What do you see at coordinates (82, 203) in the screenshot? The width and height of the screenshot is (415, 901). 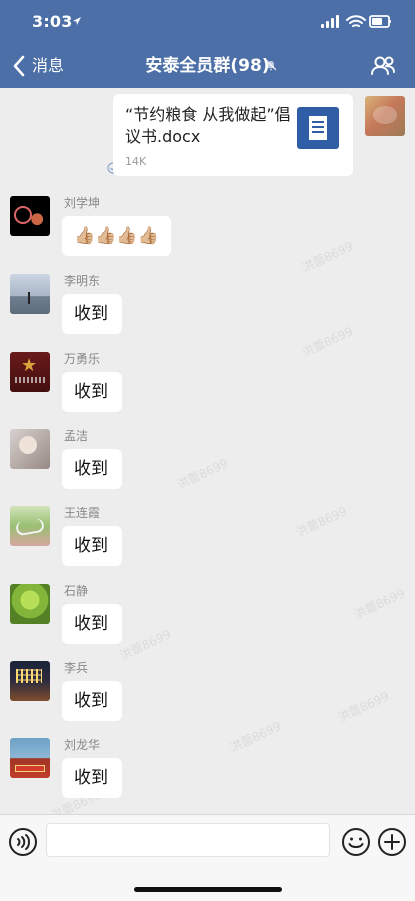 I see `sender-name: 刘学坤` at bounding box center [82, 203].